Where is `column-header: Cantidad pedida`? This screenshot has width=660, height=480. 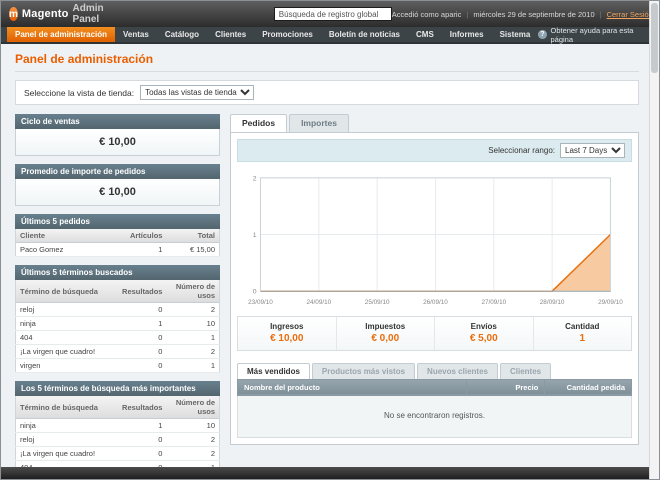
column-header: Cantidad pedida is located at coordinates (588, 387).